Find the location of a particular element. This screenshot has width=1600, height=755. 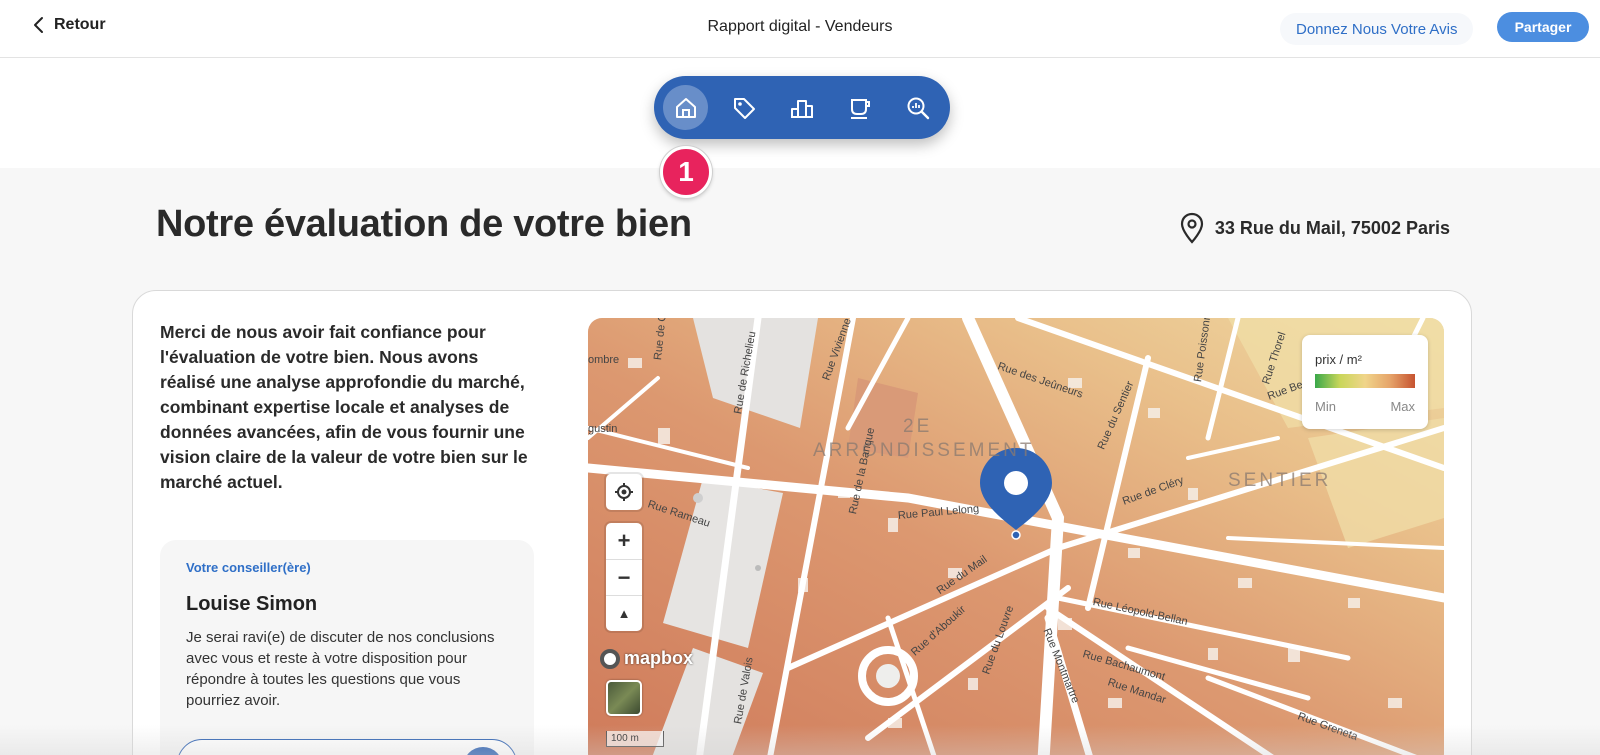

share-button: Partager is located at coordinates (1543, 27).